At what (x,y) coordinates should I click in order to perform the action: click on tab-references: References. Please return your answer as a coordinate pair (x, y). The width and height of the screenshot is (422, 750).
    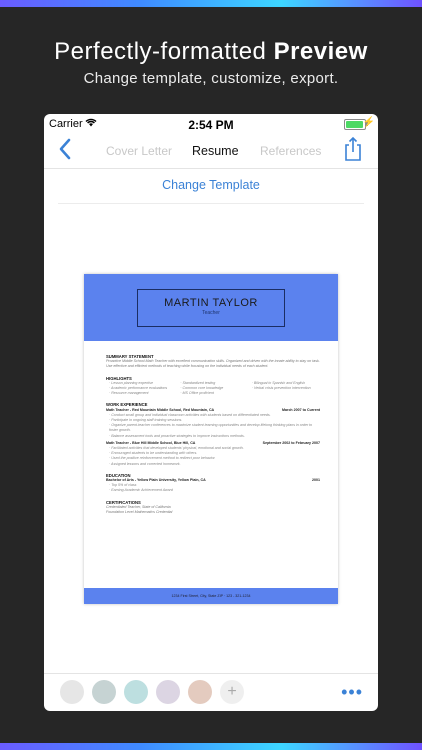
    Looking at the image, I should click on (290, 151).